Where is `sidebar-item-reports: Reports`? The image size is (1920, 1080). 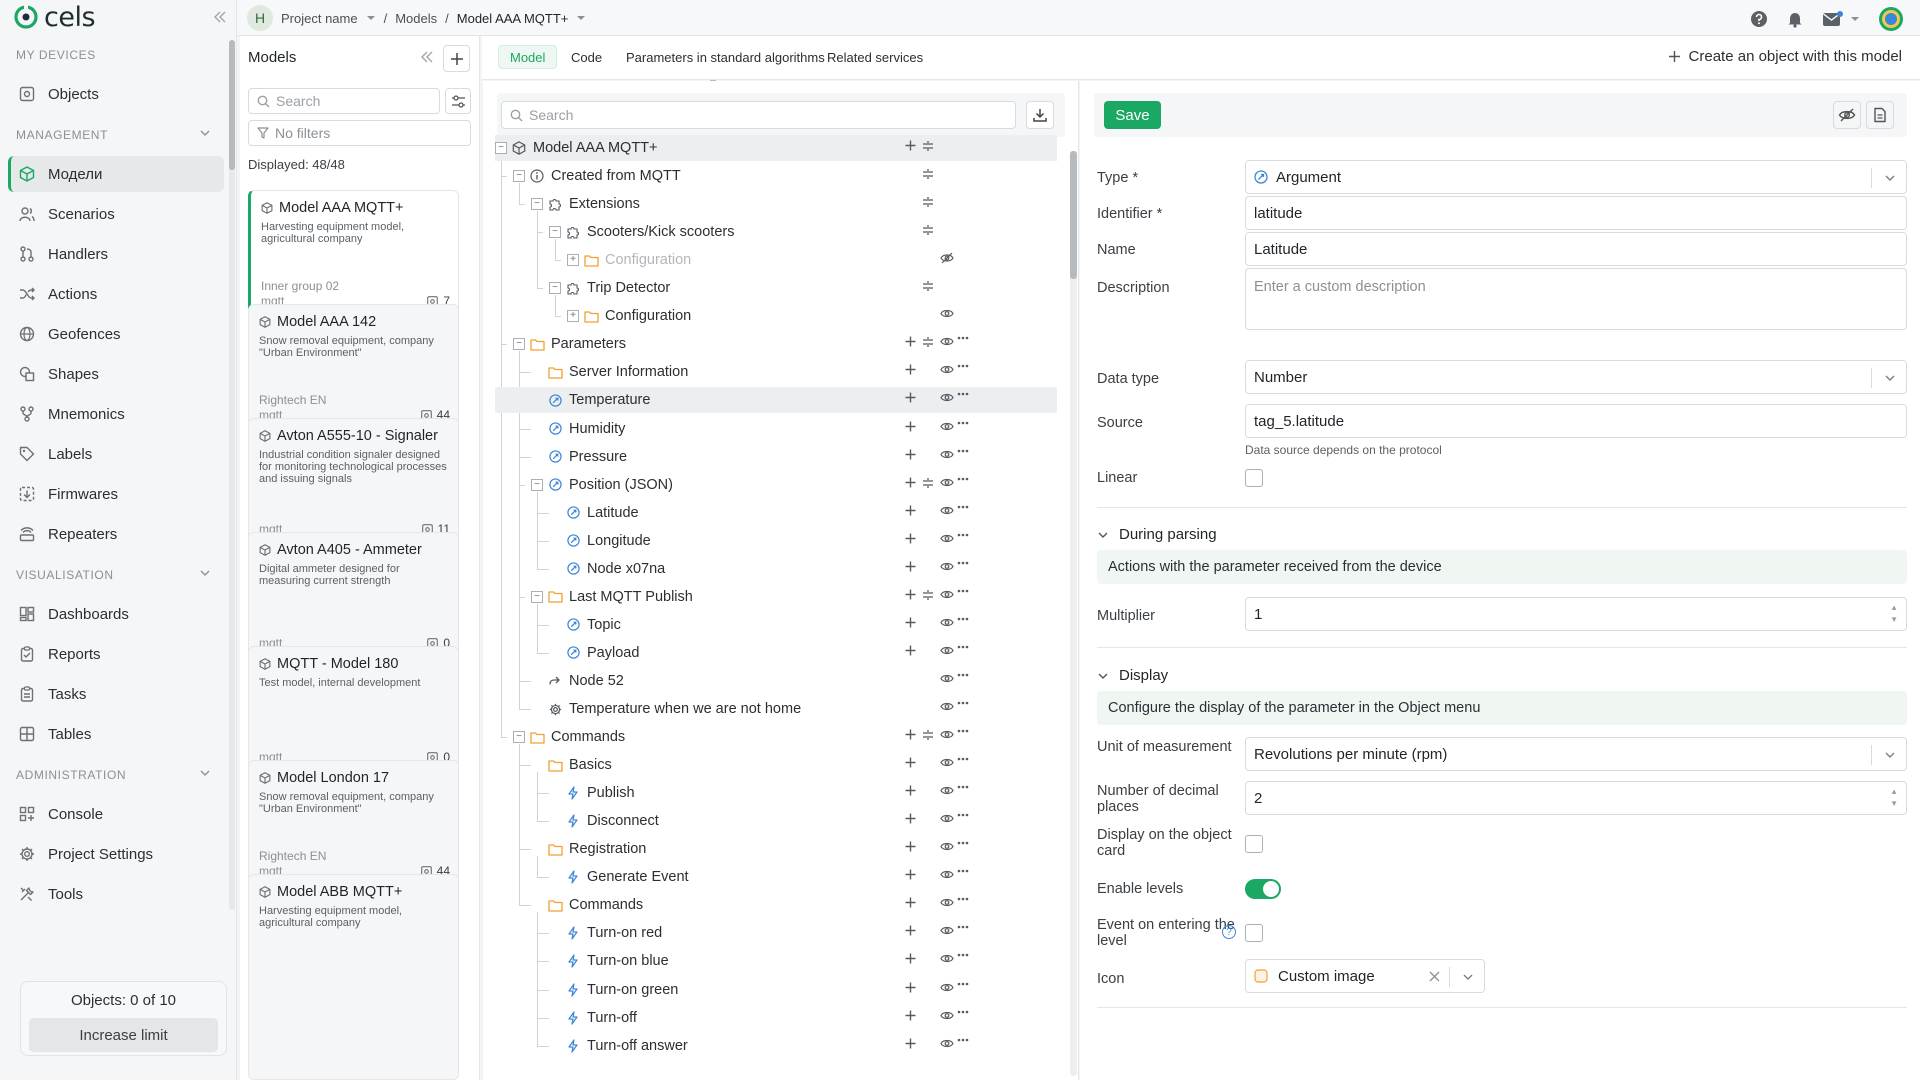 sidebar-item-reports: Reports is located at coordinates (116, 654).